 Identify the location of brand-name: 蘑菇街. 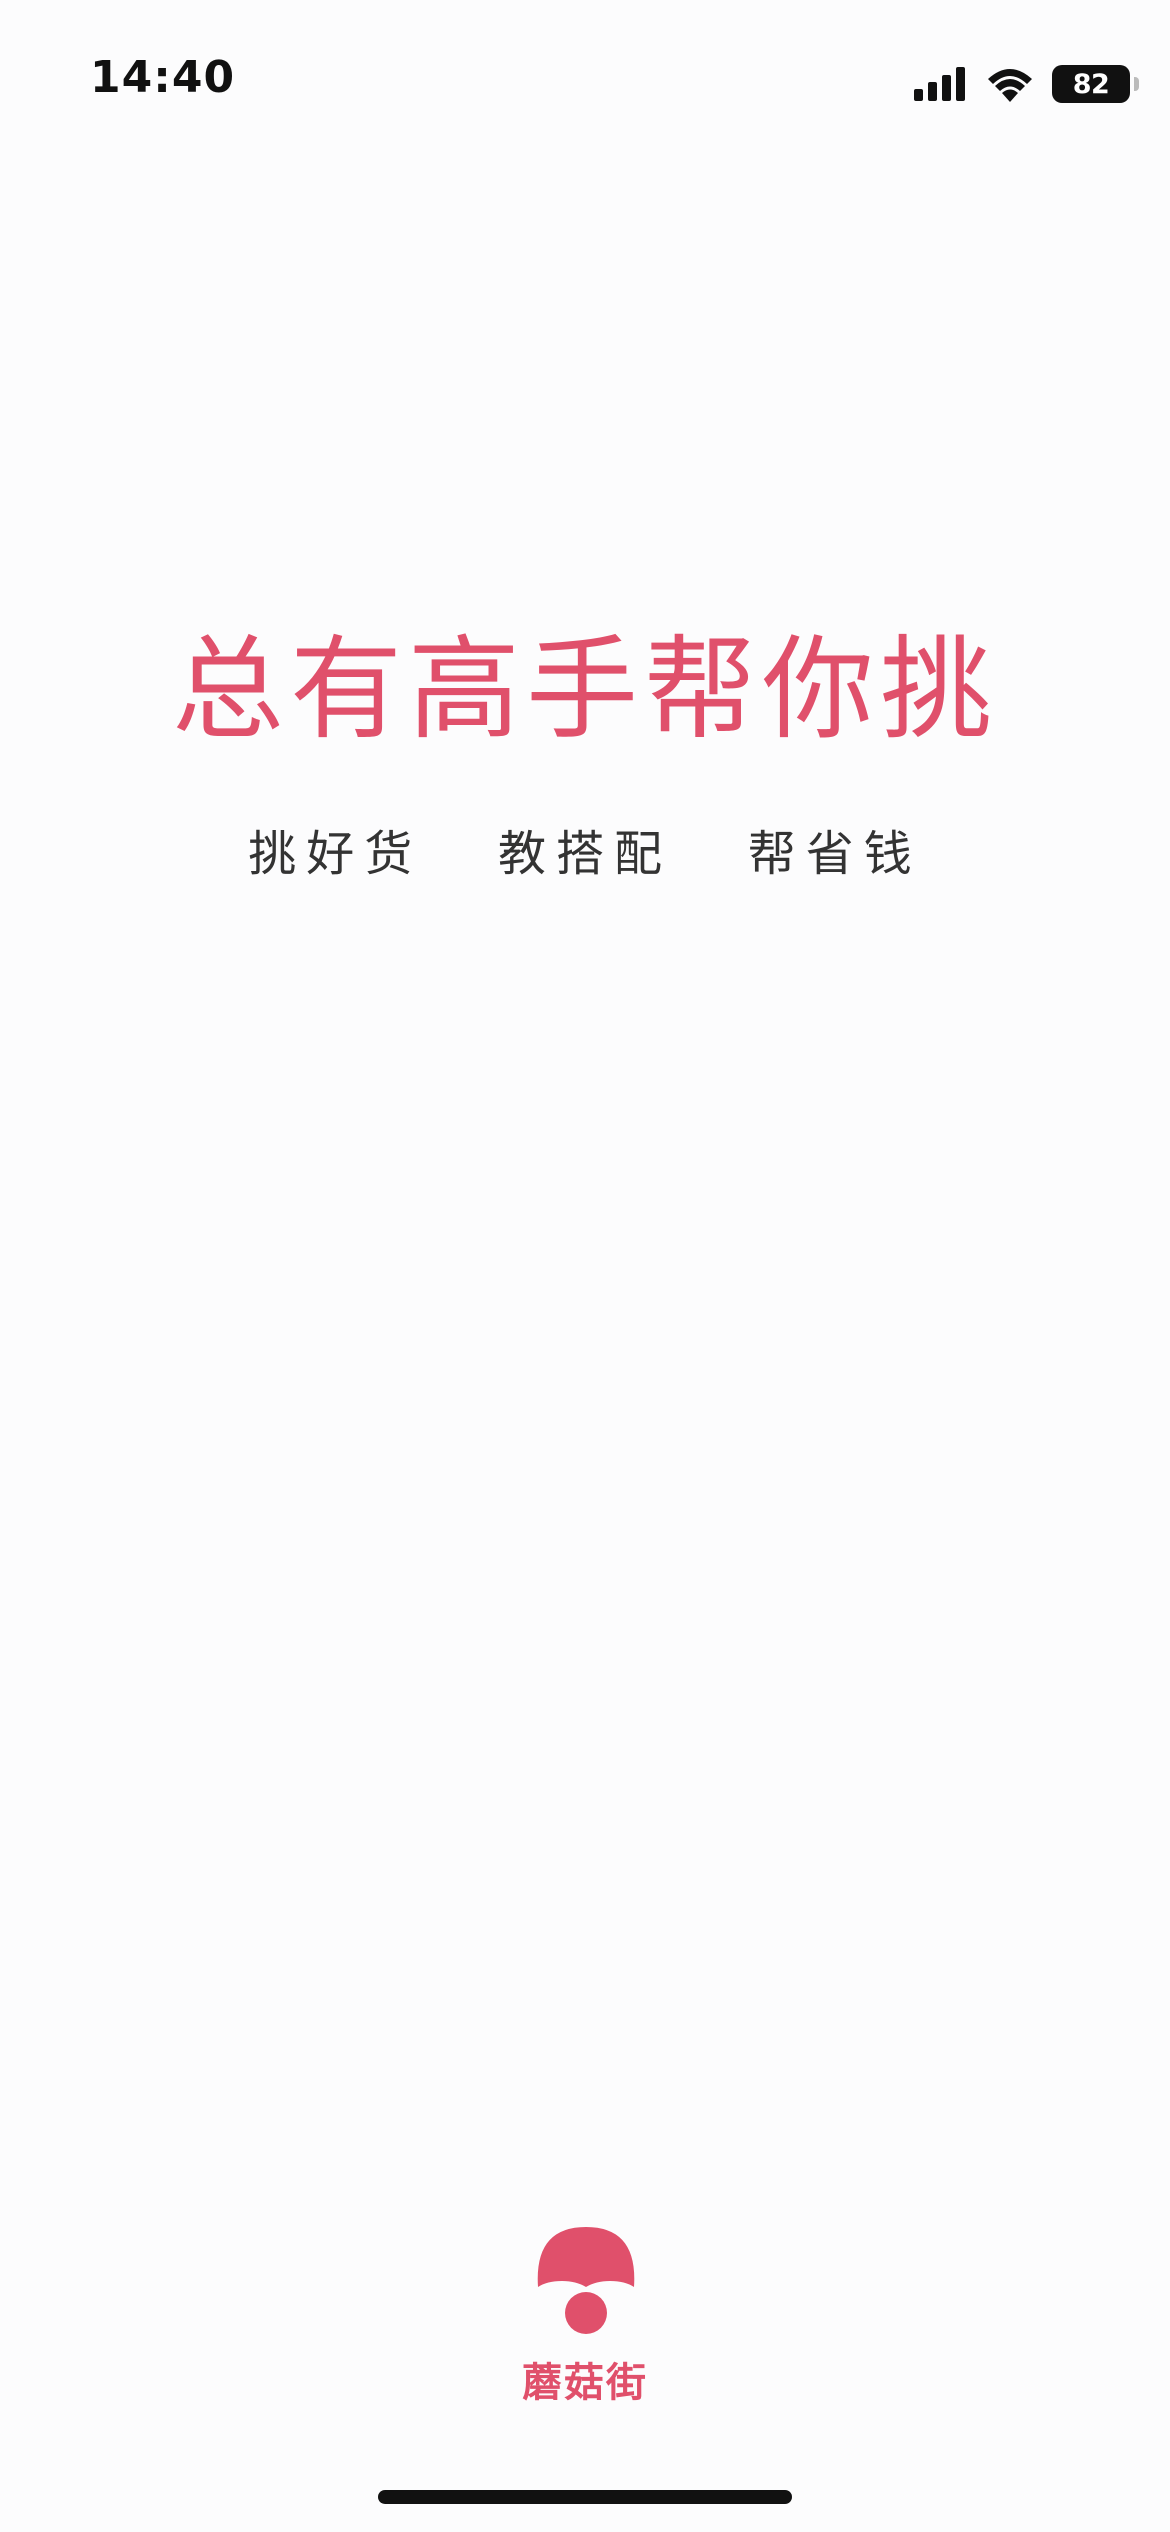
(585, 2383).